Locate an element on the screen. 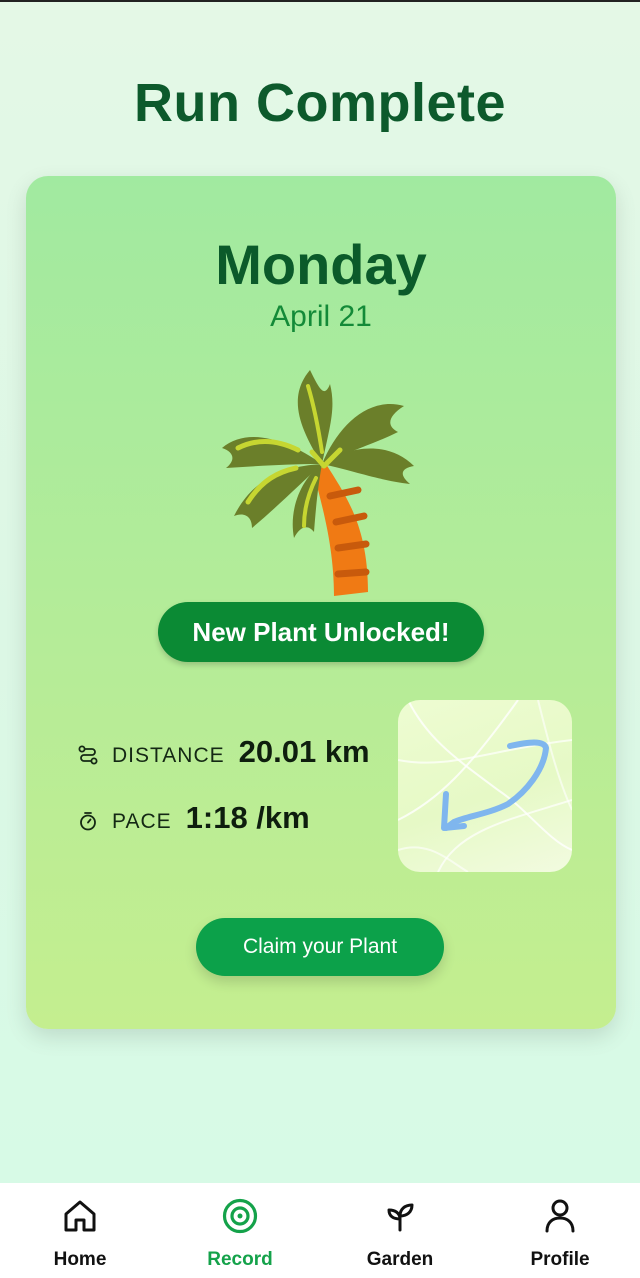 The image size is (640, 1278). sprout-icon is located at coordinates (400, 1217).